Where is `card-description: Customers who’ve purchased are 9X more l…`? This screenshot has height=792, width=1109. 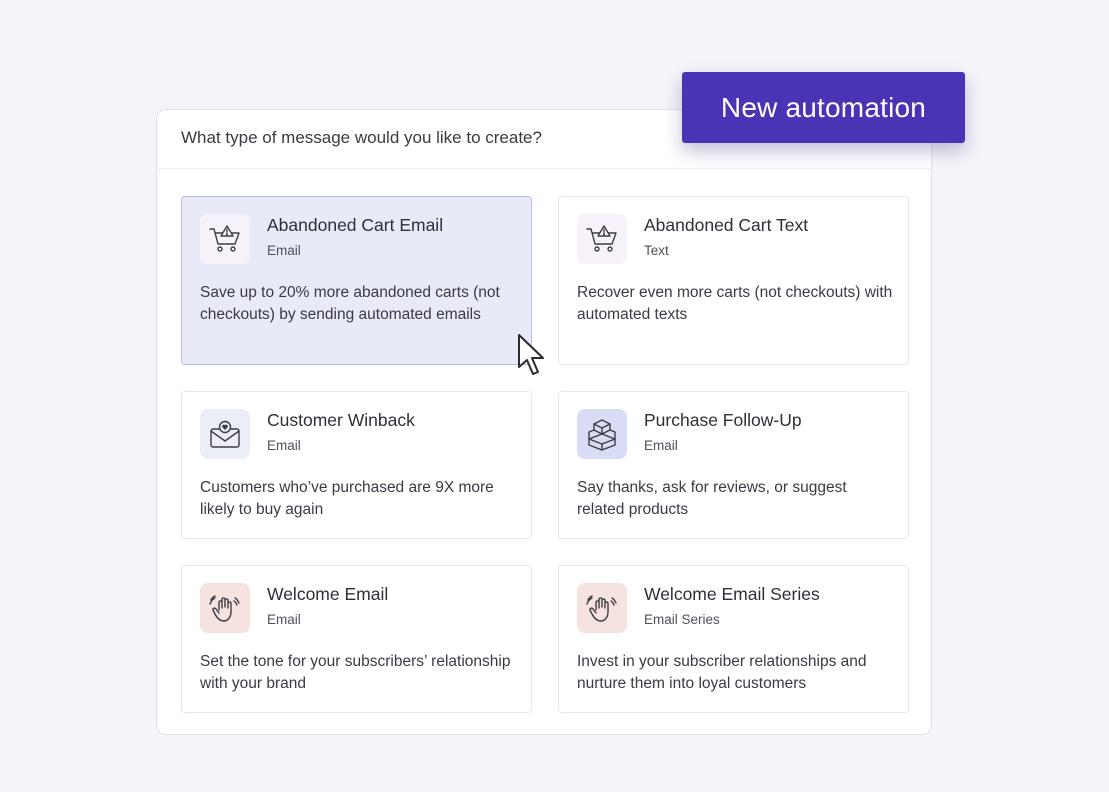
card-description: Customers who’ve purchased are 9X more l… is located at coordinates (347, 498).